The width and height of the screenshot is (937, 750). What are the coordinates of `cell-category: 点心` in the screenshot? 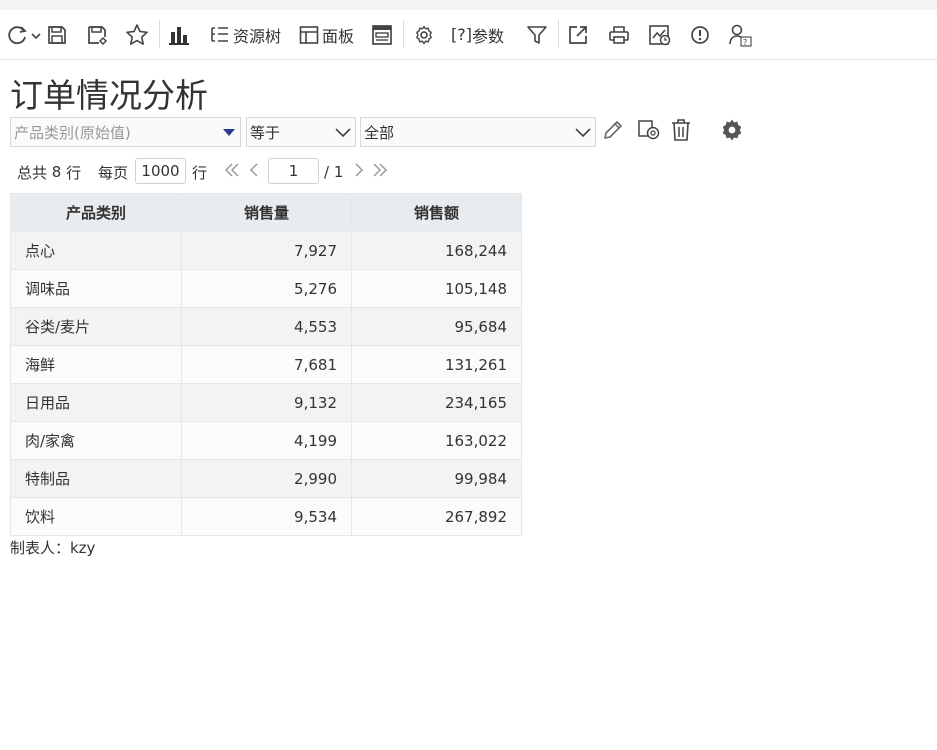 It's located at (96, 250).